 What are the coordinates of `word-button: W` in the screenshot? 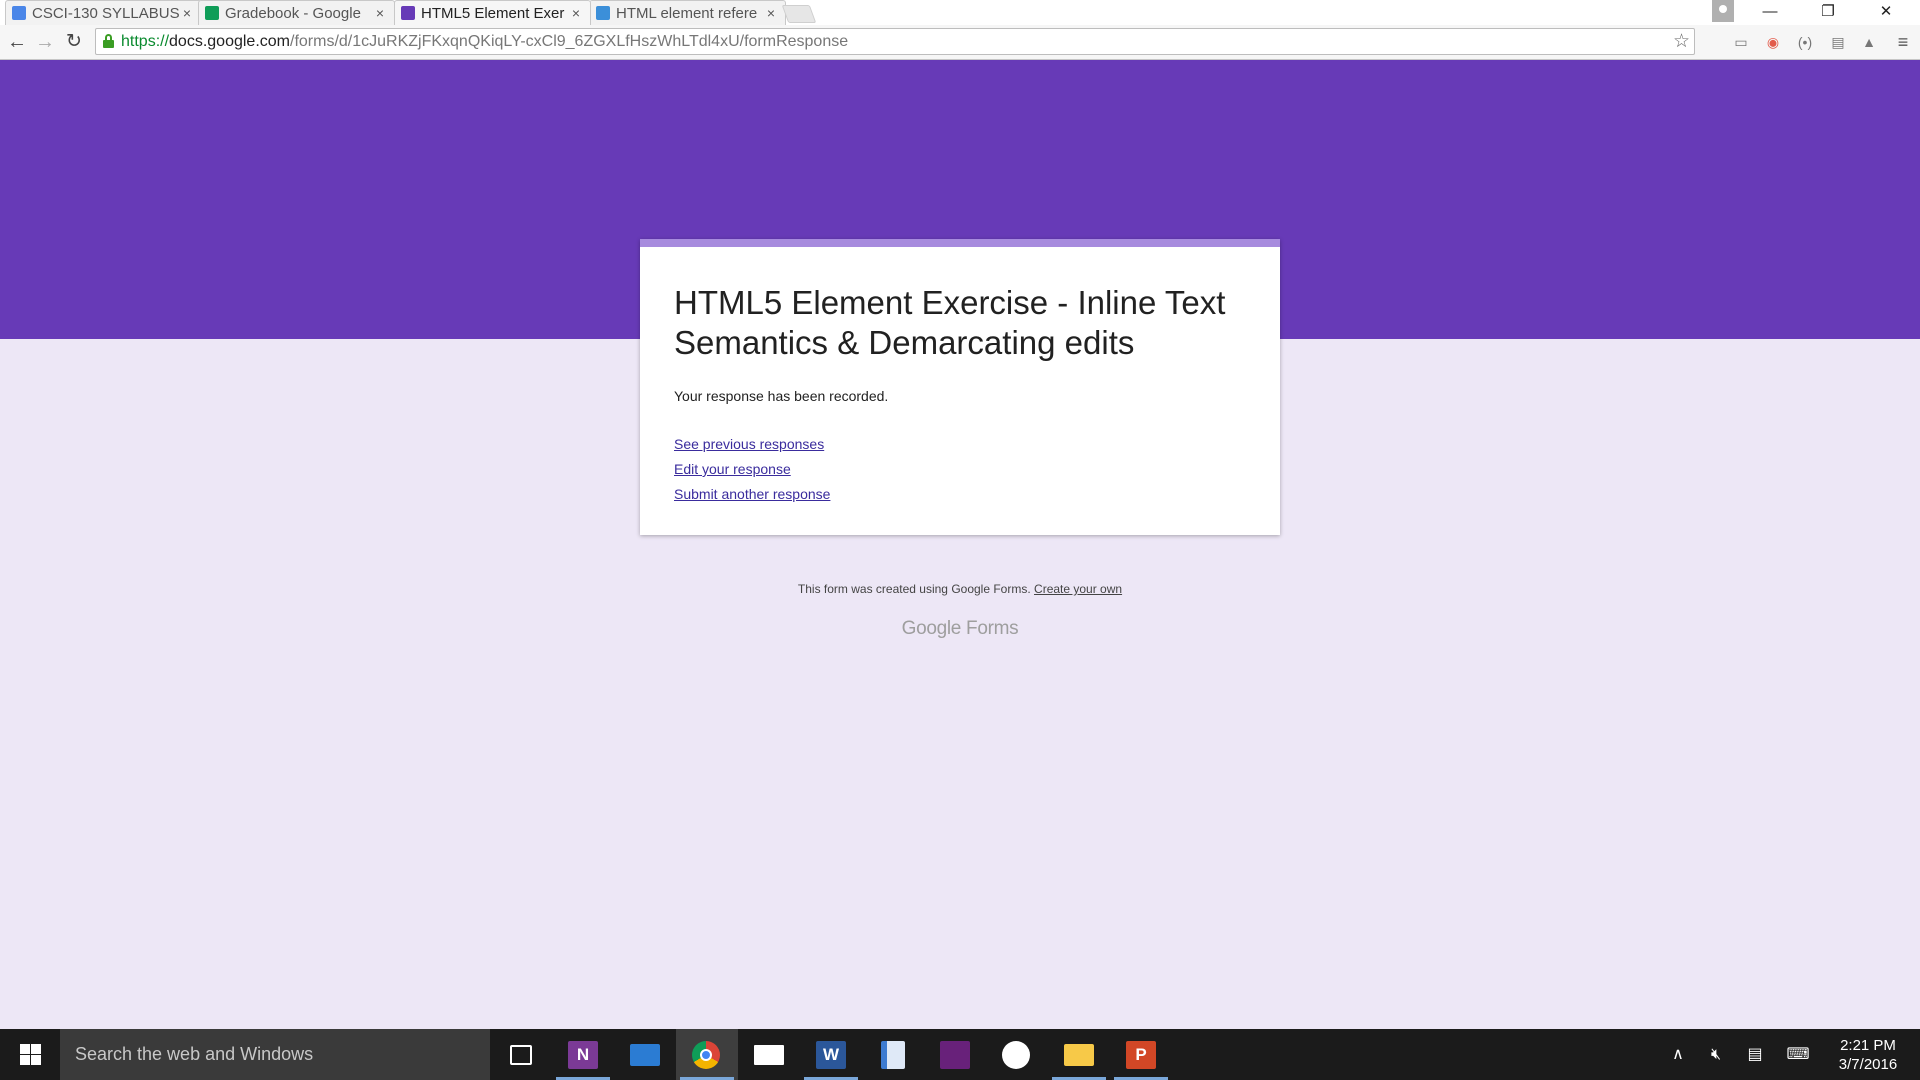 It's located at (831, 1054).